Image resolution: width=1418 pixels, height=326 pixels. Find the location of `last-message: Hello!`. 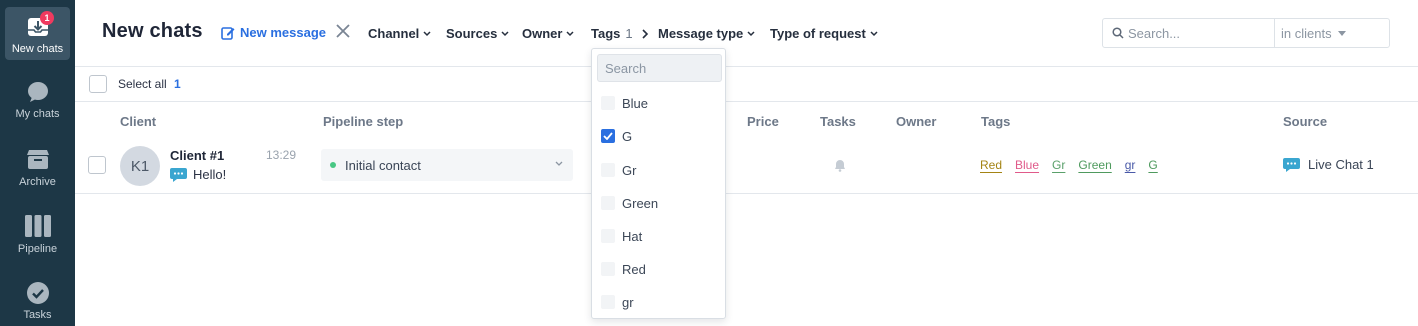

last-message: Hello! is located at coordinates (198, 174).